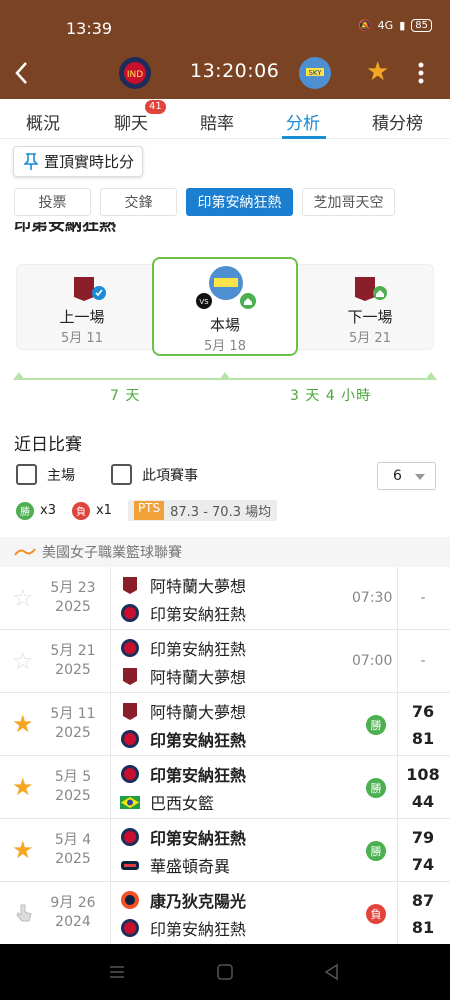 The height and width of the screenshot is (1000, 450). I want to click on team-home: 阿特蘭大夢想, so click(183, 711).